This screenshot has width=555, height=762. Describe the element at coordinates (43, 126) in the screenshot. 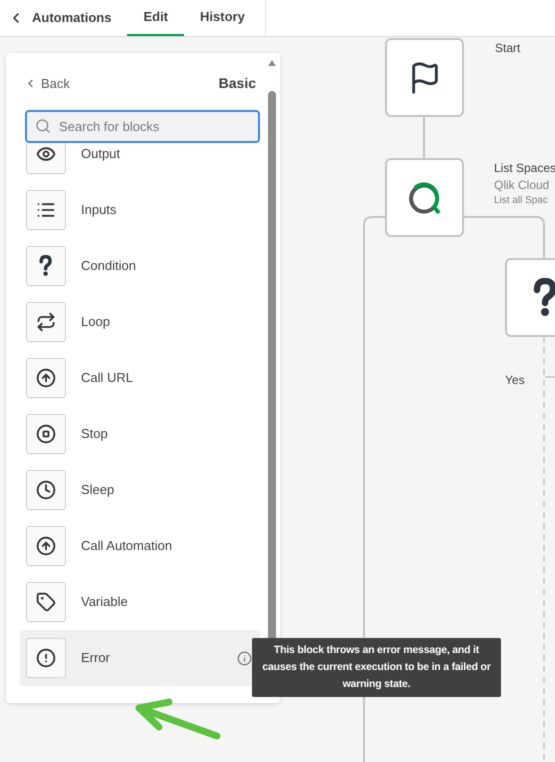

I see `search-icon` at that location.